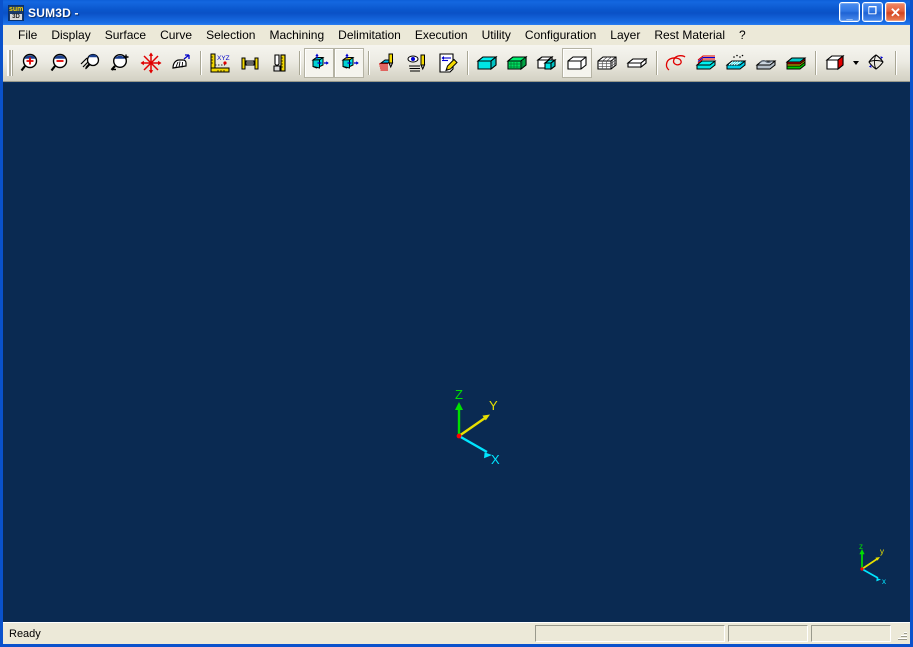 The height and width of the screenshot is (647, 913). What do you see at coordinates (495, 459) in the screenshot?
I see `svg-text: X` at bounding box center [495, 459].